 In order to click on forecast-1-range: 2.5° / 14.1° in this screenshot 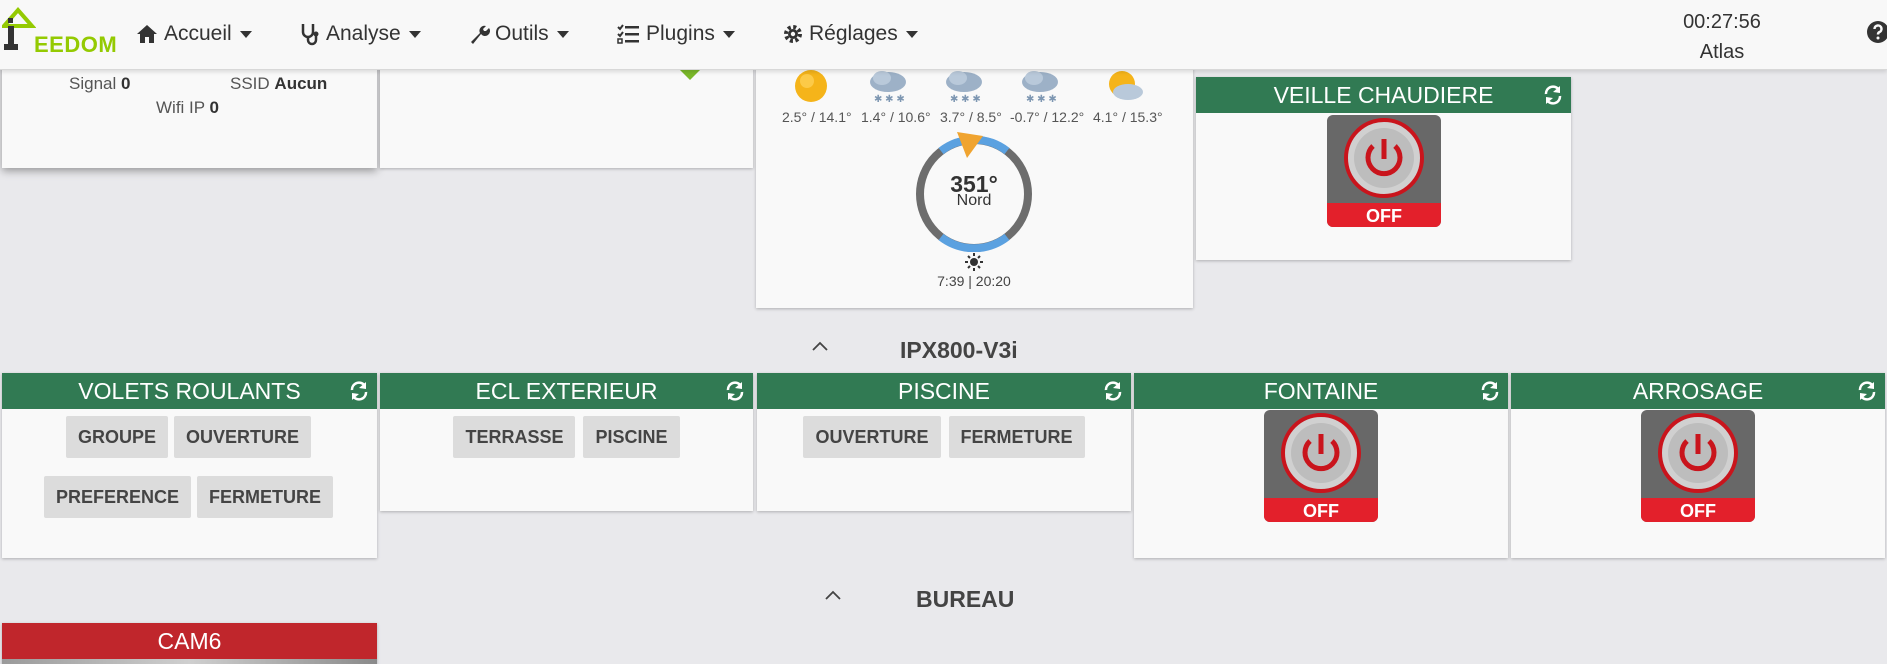, I will do `click(817, 117)`.